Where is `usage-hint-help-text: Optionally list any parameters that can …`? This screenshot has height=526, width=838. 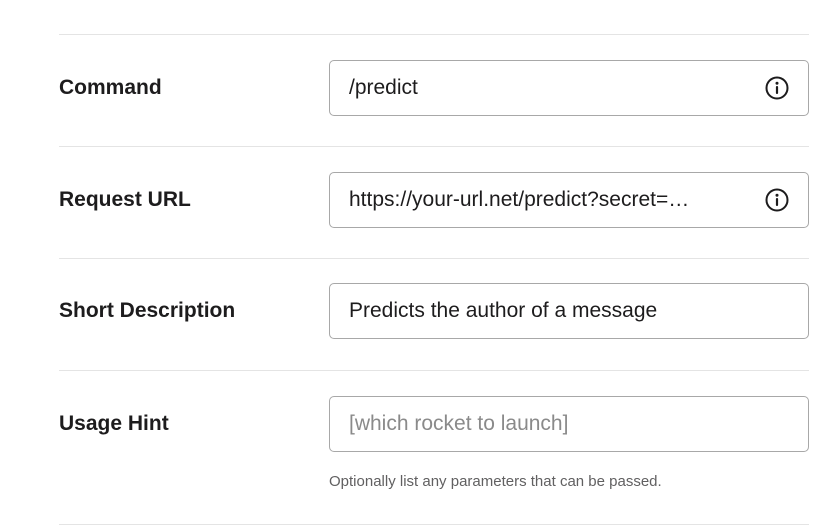 usage-hint-help-text: Optionally list any parameters that can … is located at coordinates (495, 481).